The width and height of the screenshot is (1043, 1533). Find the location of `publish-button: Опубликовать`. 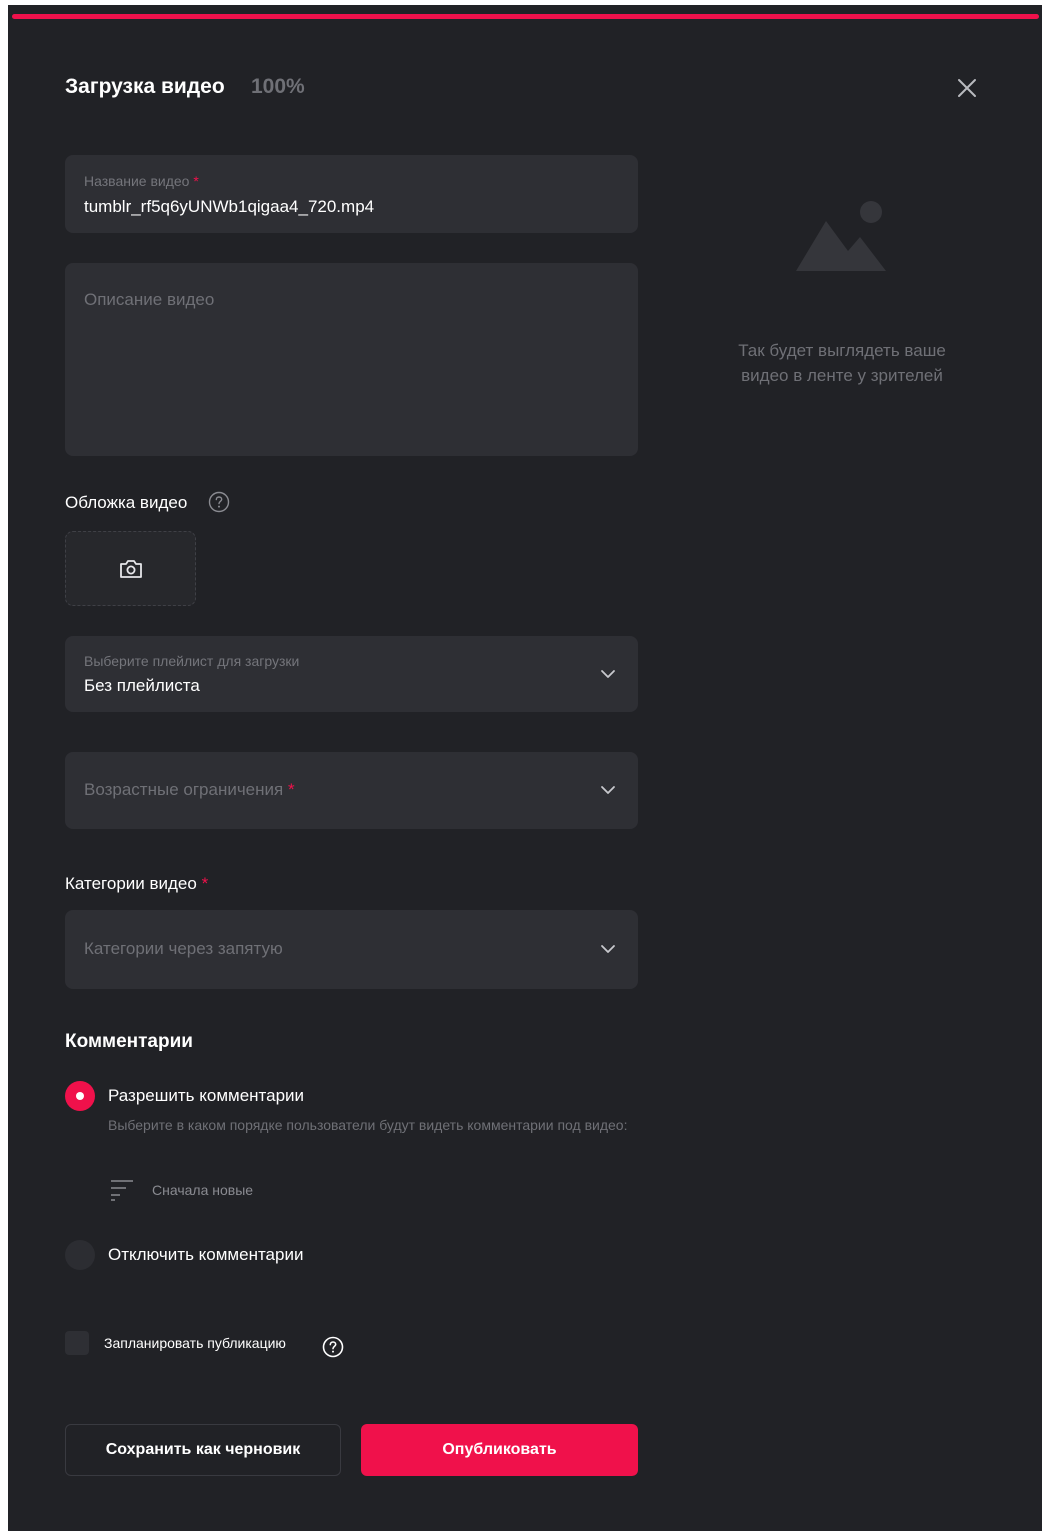

publish-button: Опубликовать is located at coordinates (499, 1450).